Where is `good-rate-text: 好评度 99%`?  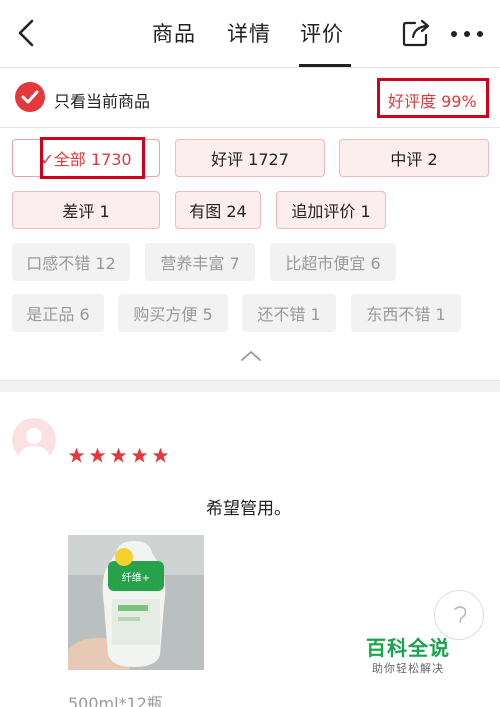 good-rate-text: 好评度 99% is located at coordinates (432, 101).